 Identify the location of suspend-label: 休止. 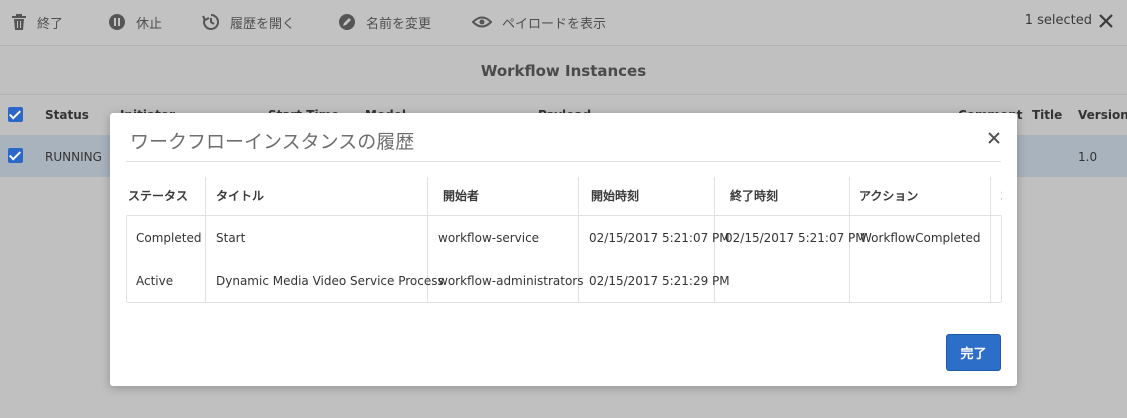
(149, 24).